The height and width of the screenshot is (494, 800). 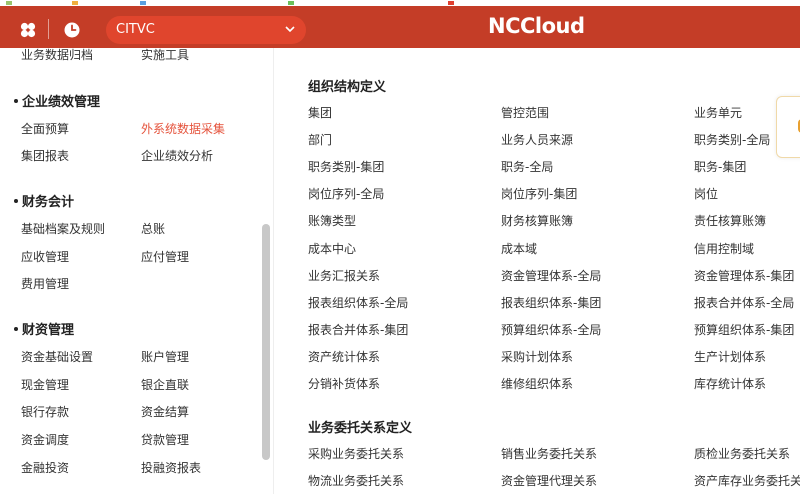 I want to click on config-link: 责任核算账簿, so click(x=730, y=220).